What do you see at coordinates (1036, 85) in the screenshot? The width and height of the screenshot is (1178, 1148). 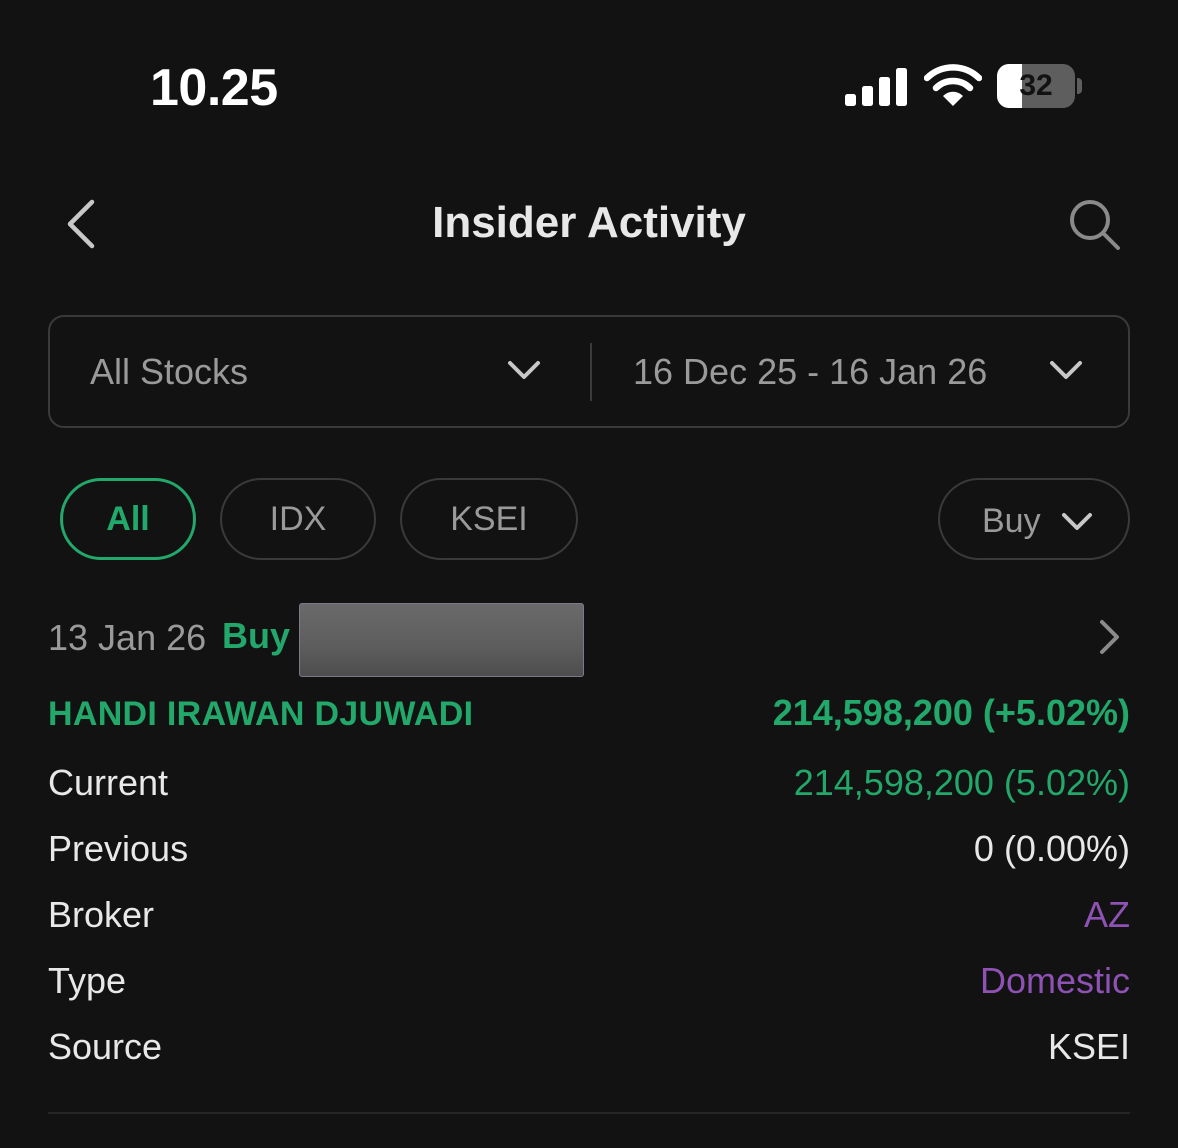 I see `battery-level: 32` at bounding box center [1036, 85].